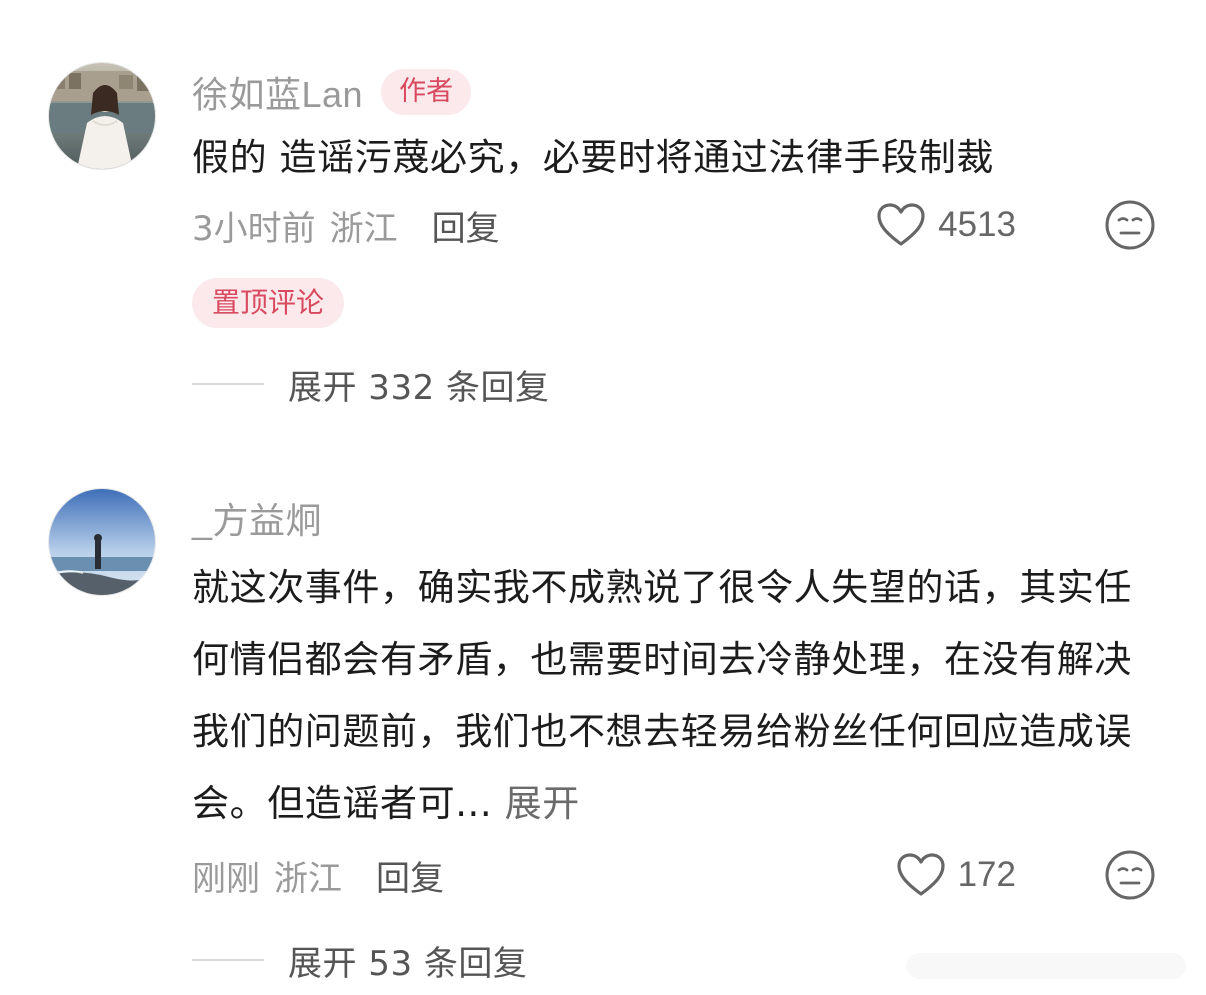  I want to click on comment-time: 刚刚, so click(226, 878).